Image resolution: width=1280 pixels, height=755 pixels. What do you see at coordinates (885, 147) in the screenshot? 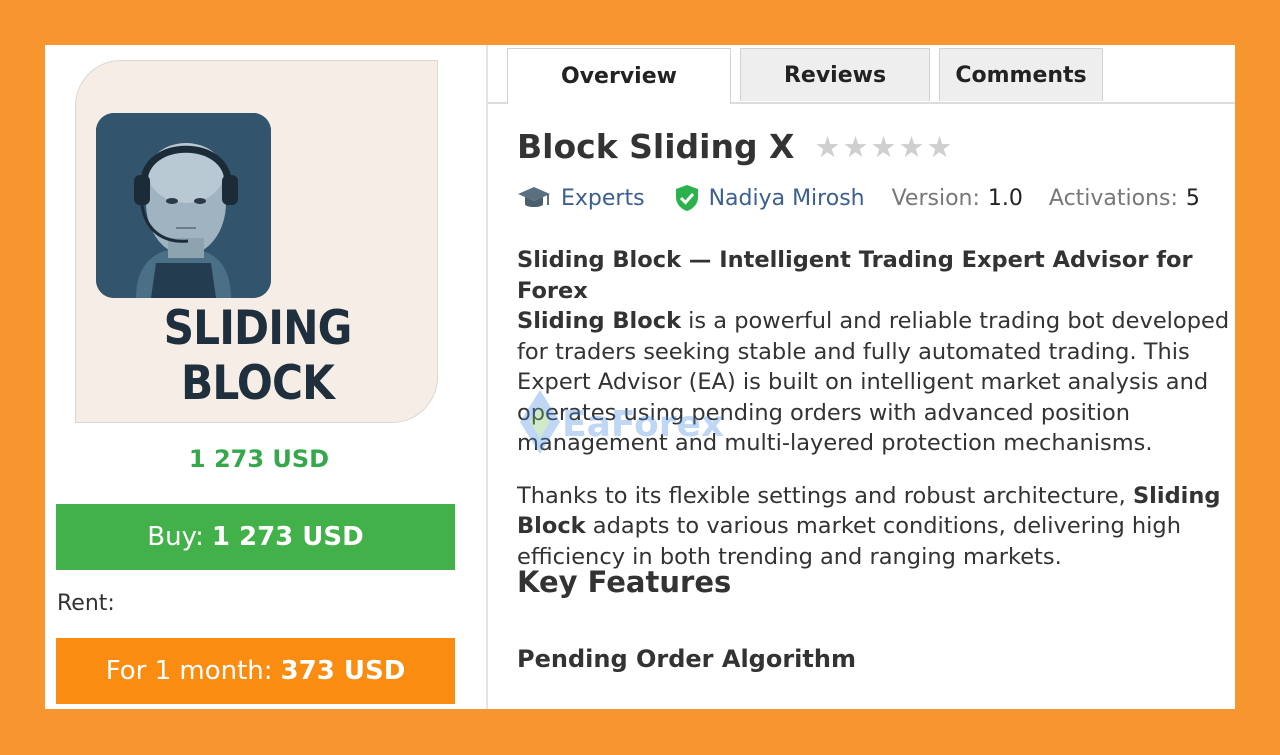
I see `rating-stars: ★★★★★` at bounding box center [885, 147].